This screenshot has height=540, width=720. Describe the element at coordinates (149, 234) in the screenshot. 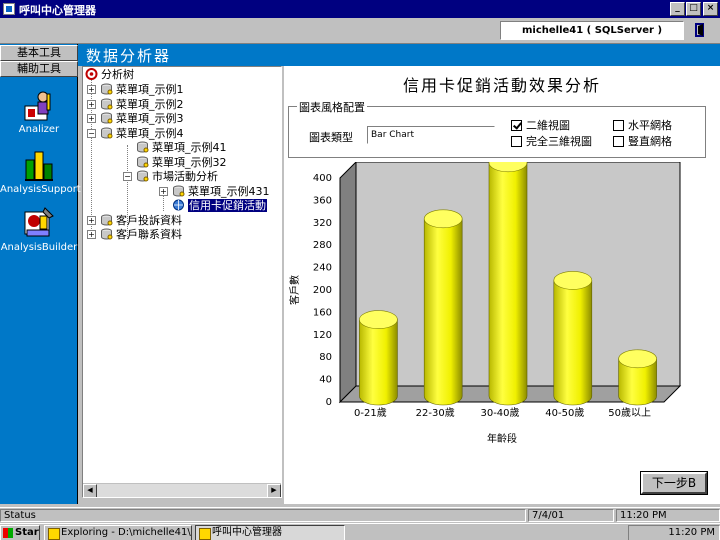

I see `tree-node-label: 客戶聯系資料` at that location.